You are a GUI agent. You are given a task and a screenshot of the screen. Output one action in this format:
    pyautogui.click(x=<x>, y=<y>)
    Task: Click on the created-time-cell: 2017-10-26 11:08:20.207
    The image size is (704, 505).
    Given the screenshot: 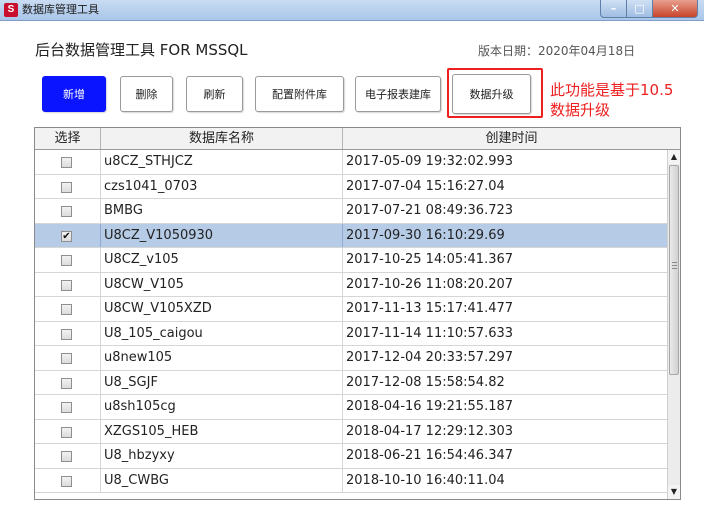 What is the action you would take?
    pyautogui.click(x=430, y=284)
    